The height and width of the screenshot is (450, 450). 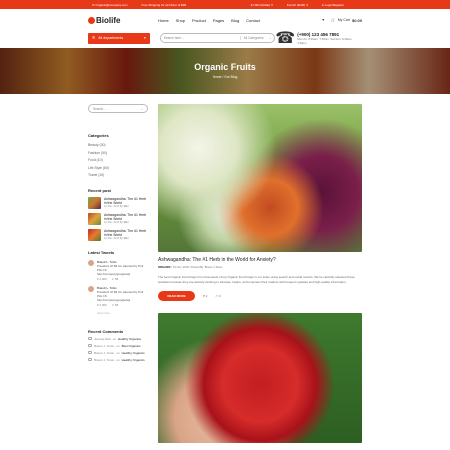 I want to click on nav-pages: Pages, so click(x=218, y=20).